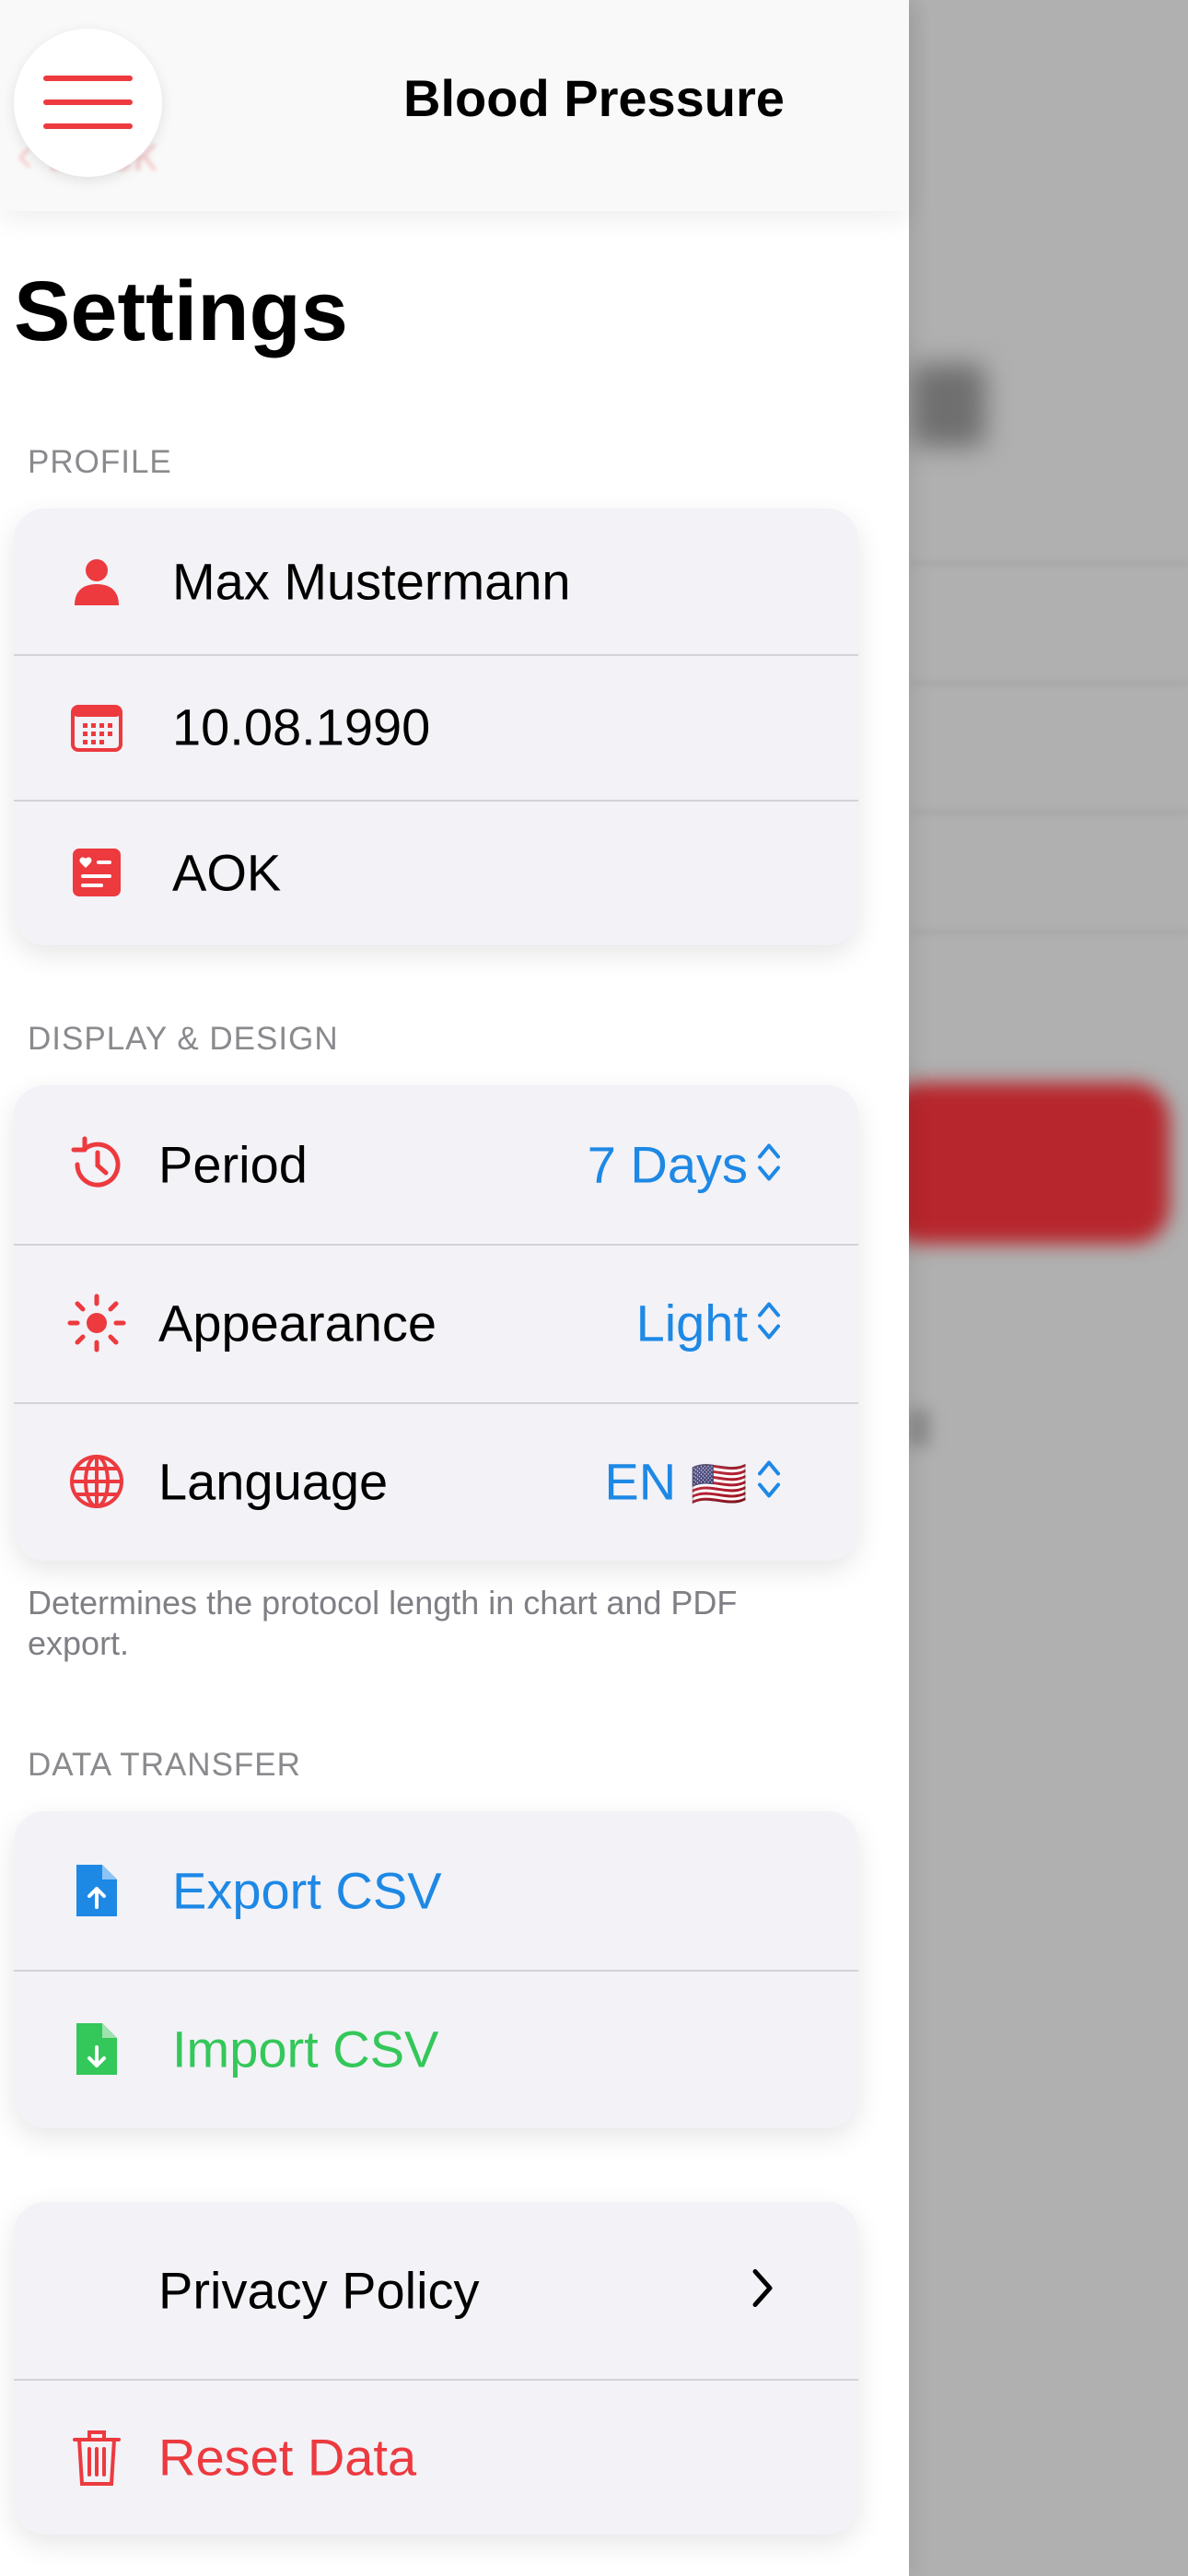 This screenshot has height=2576, width=1188. What do you see at coordinates (719, 1484) in the screenshot?
I see `us-flag-icon: 🇺🇸` at bounding box center [719, 1484].